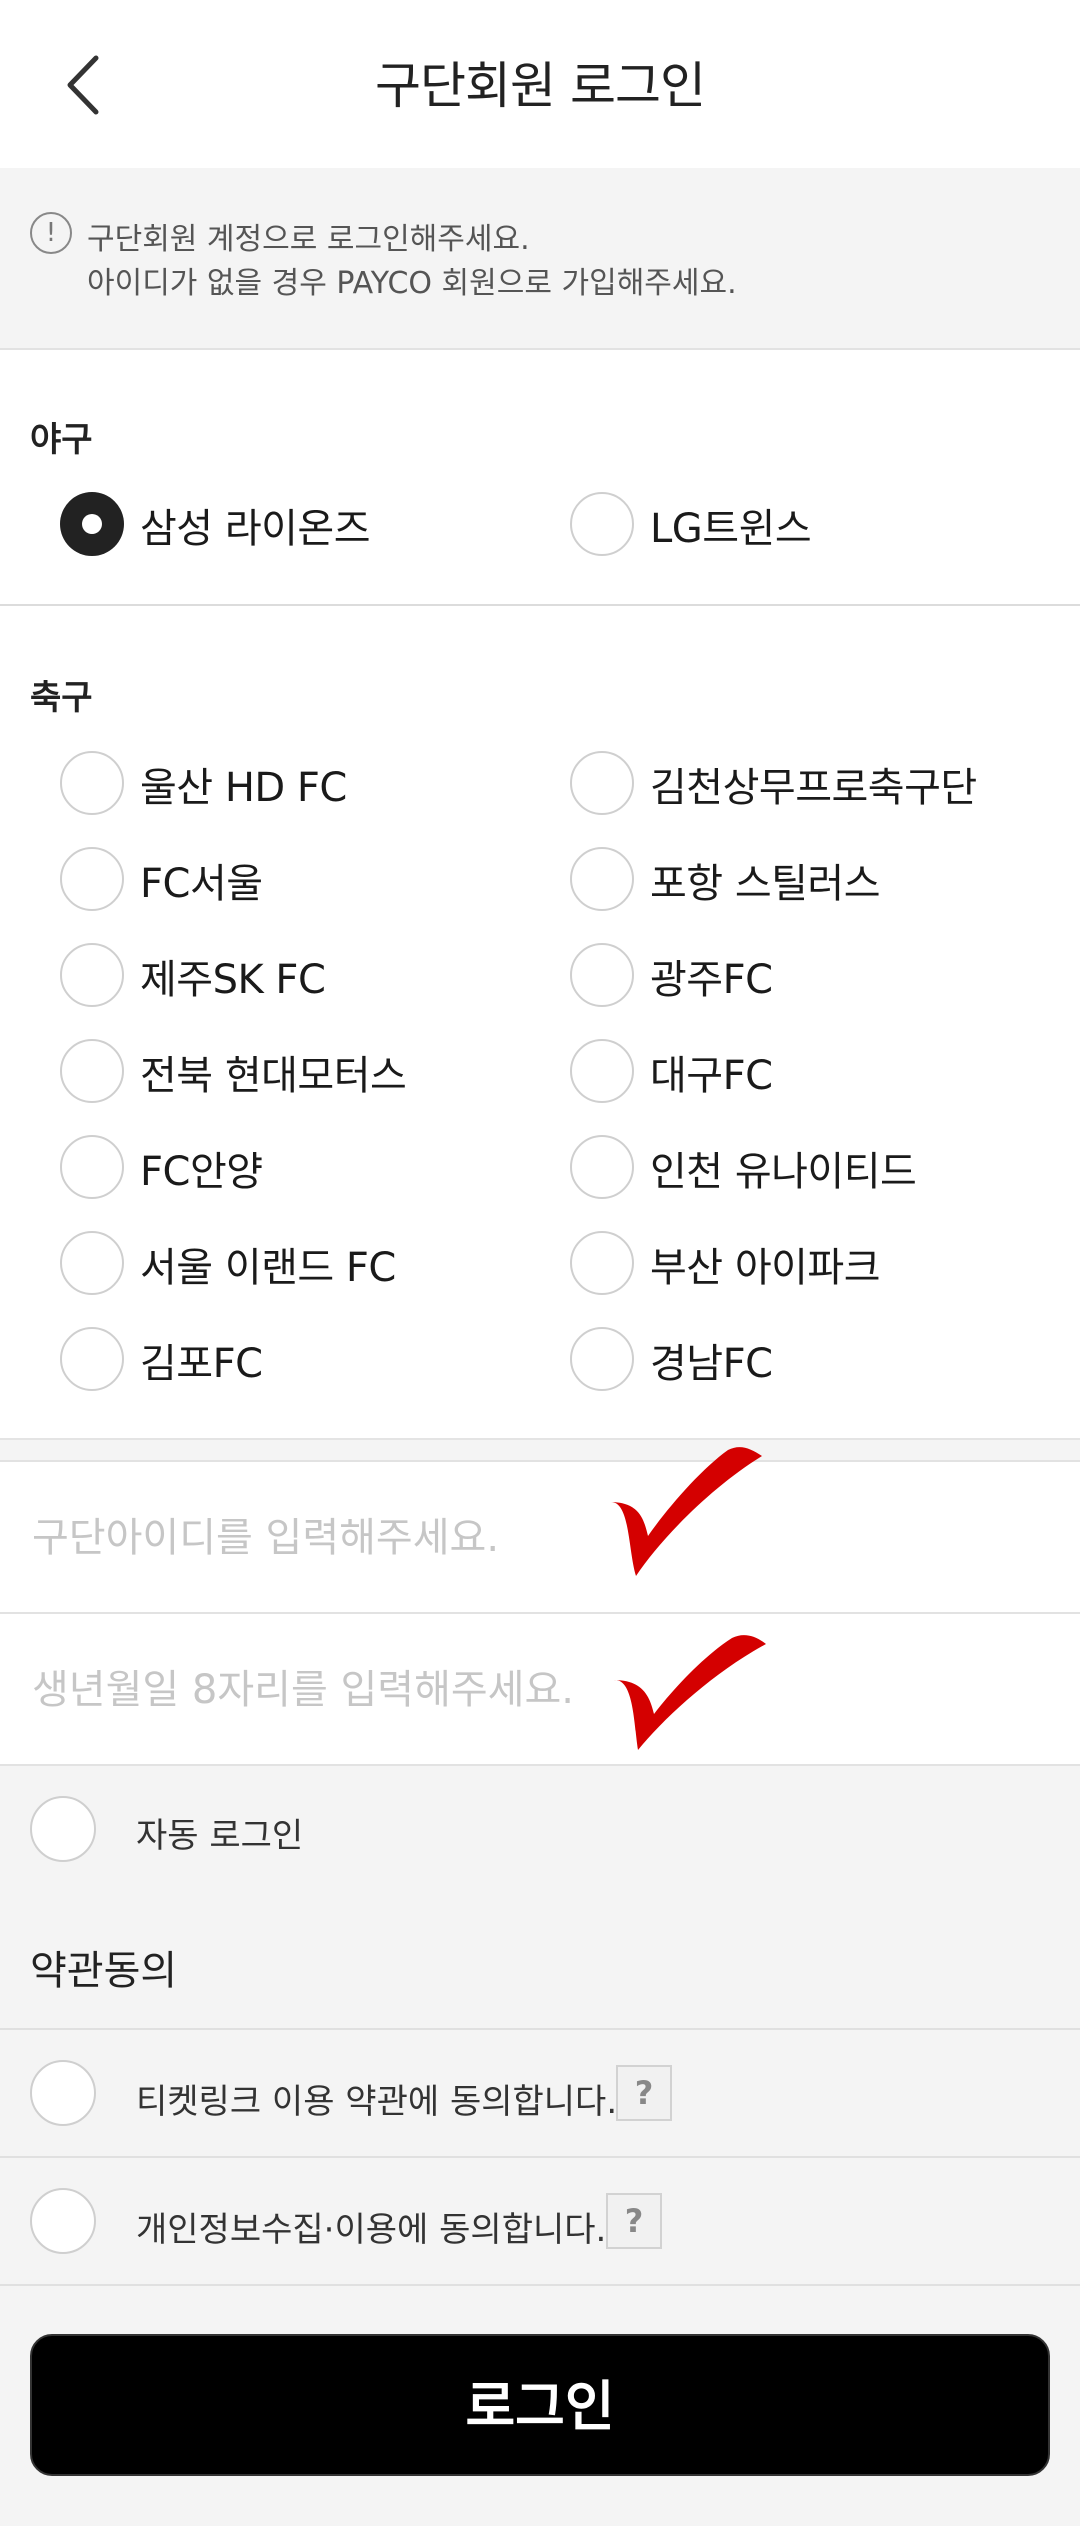 Image resolution: width=1080 pixels, height=2526 pixels. Describe the element at coordinates (280, 879) in the screenshot. I see `team-radio-fc-seoul: FC서울` at that location.